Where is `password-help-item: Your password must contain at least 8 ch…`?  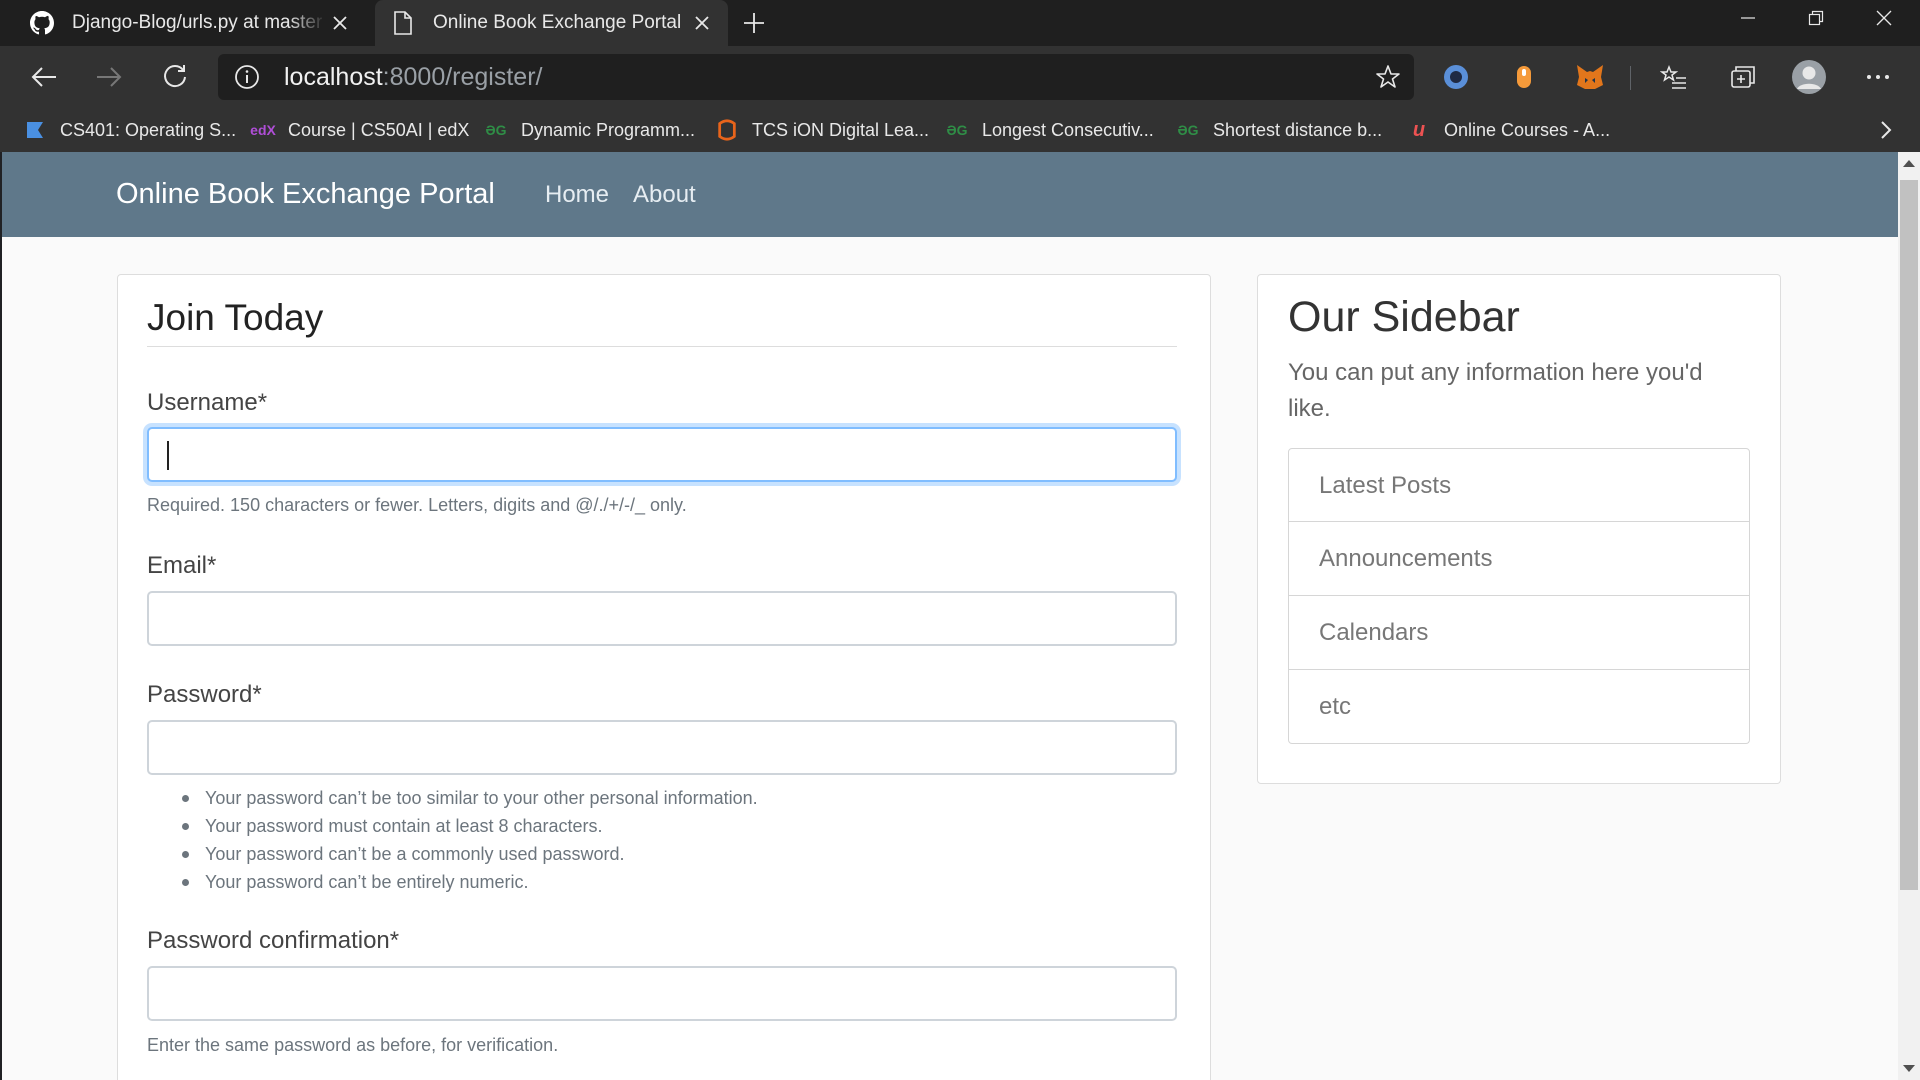
password-help-item: Your password must contain at least 8 ch… is located at coordinates (470, 826).